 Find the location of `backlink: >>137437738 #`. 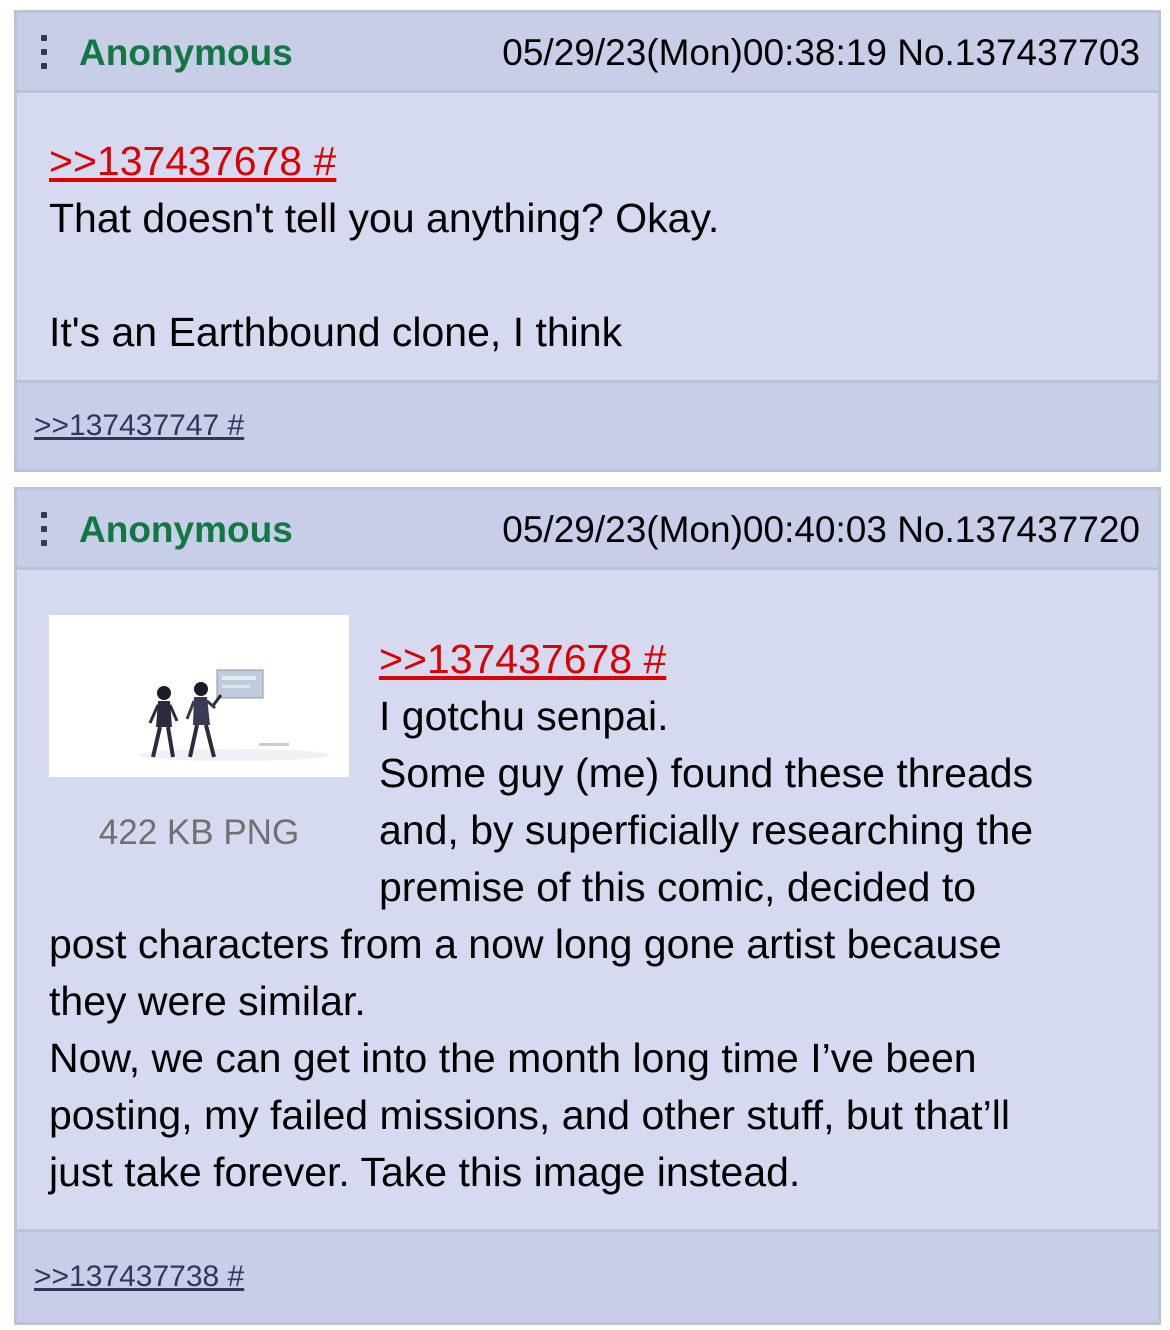

backlink: >>137437738 # is located at coordinates (139, 1277).